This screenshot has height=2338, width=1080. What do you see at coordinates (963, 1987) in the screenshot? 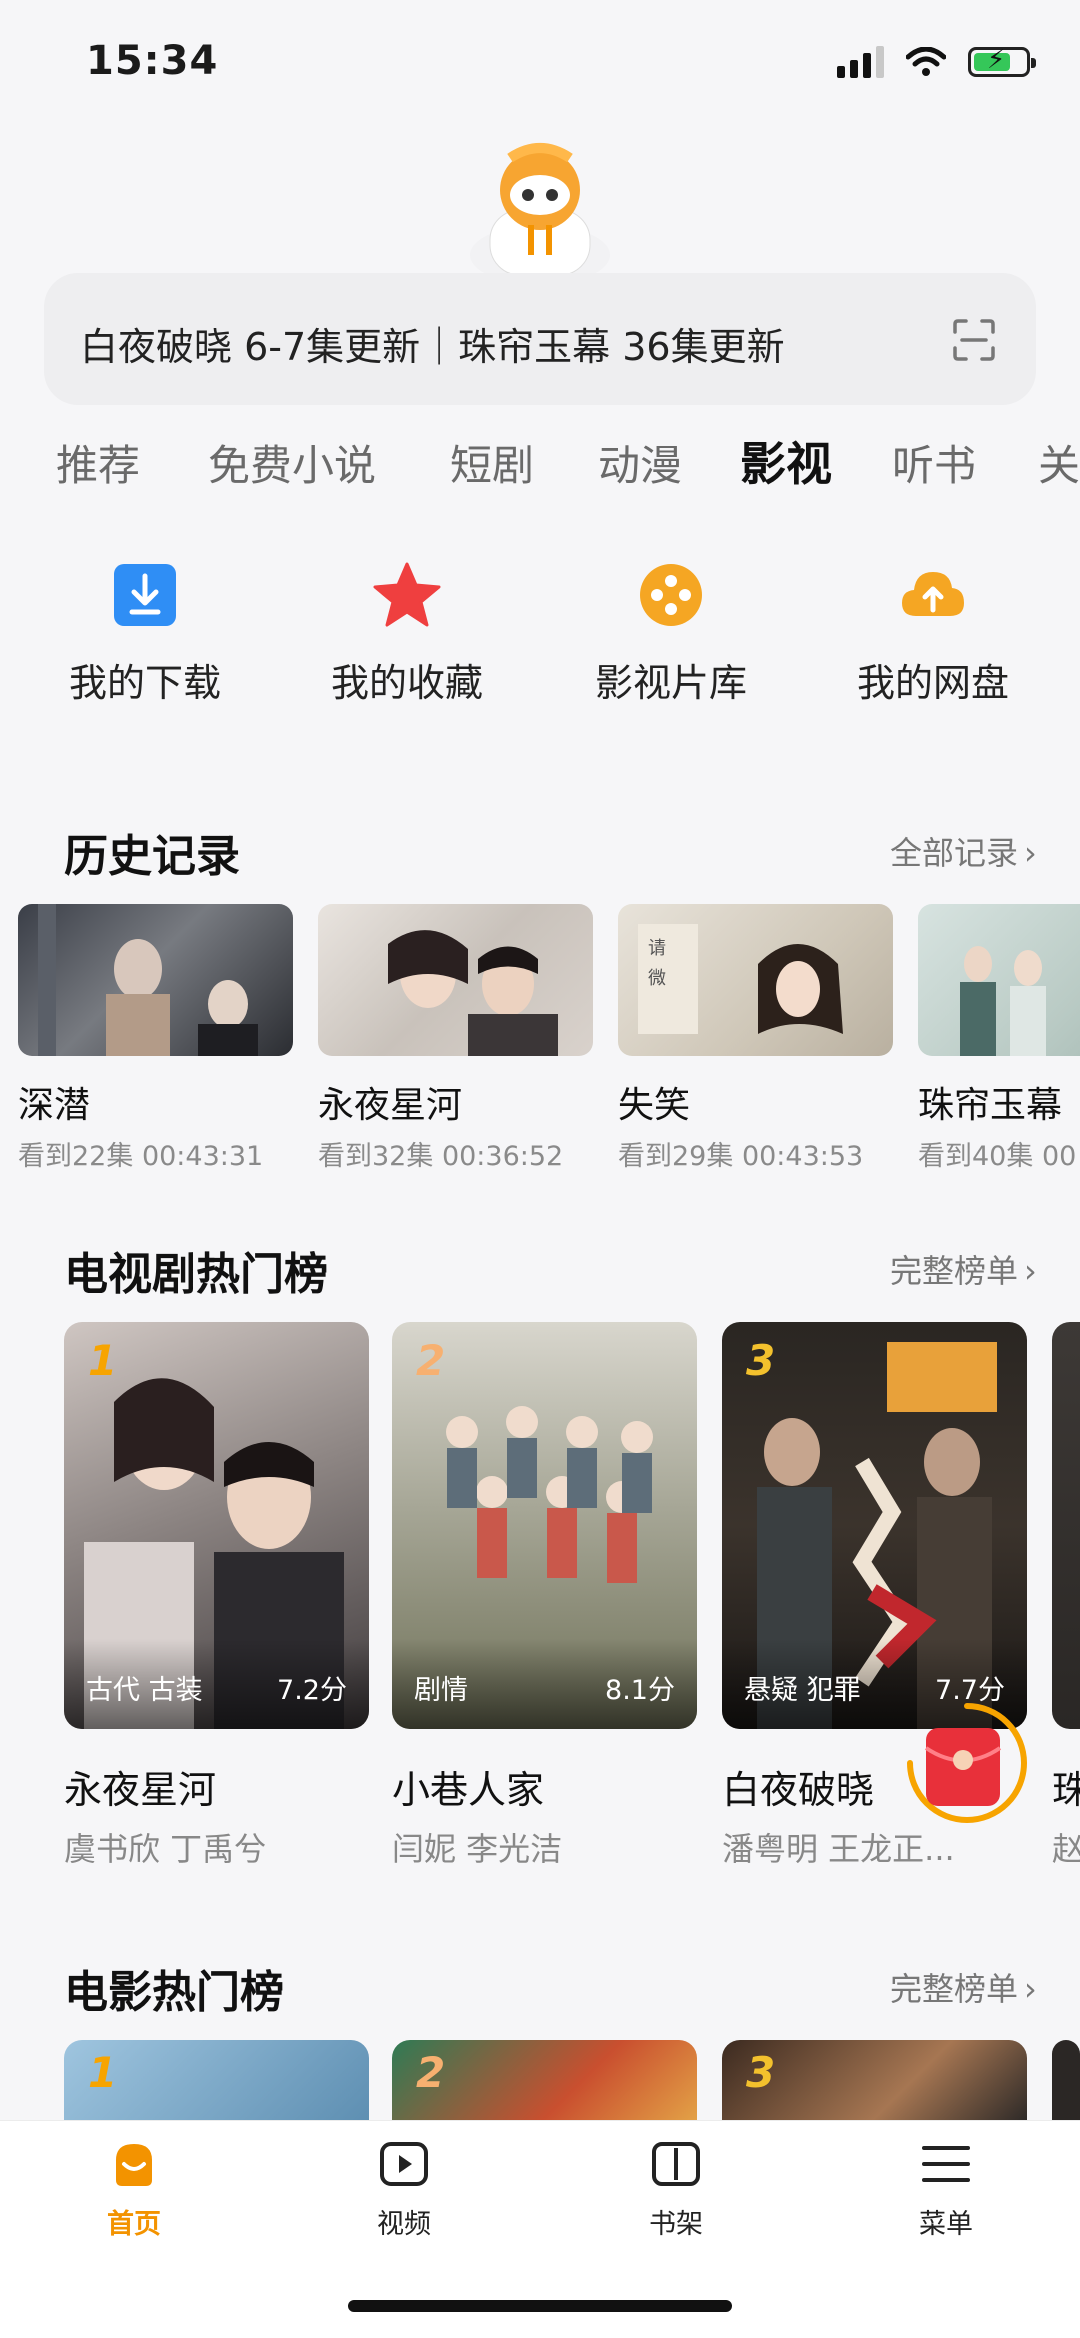
I see `movie-rank-more-link: 完整榜单 ›` at bounding box center [963, 1987].